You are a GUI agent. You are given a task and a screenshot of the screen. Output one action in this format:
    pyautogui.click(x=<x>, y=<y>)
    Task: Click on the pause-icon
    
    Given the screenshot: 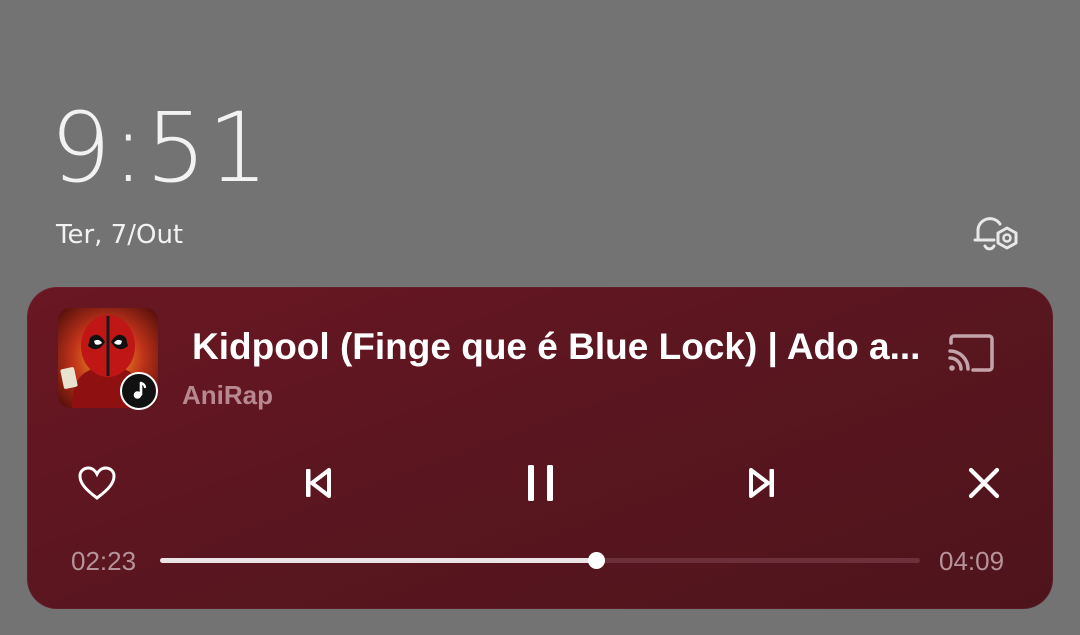 What is the action you would take?
    pyautogui.click(x=540, y=483)
    